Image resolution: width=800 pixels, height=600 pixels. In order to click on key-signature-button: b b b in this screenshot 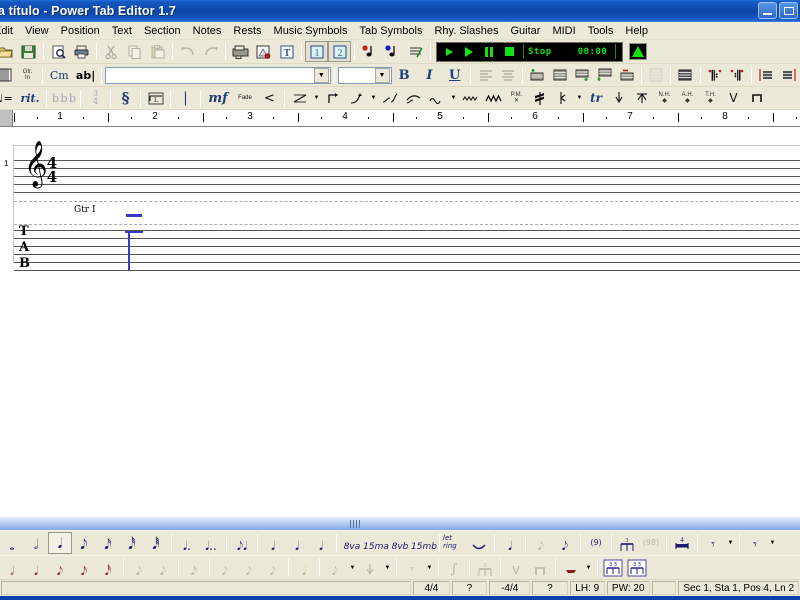, I will do `click(63, 98)`.